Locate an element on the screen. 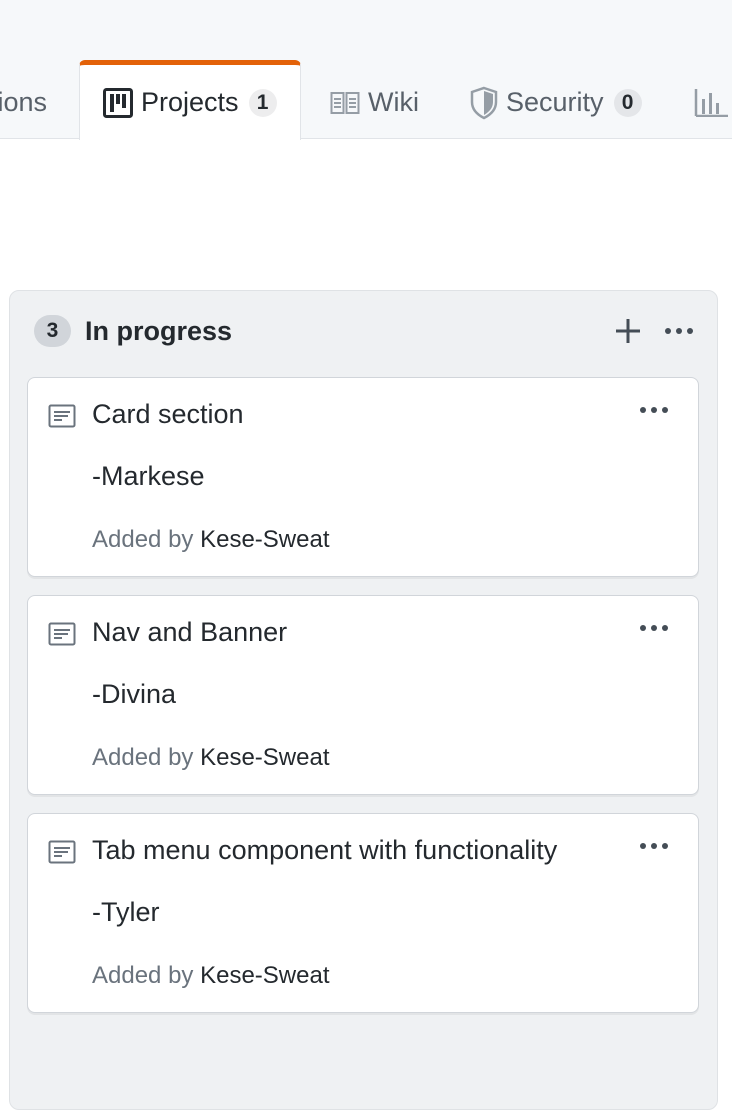 The height and width of the screenshot is (1110, 732). tab-insights is located at coordinates (711, 102).